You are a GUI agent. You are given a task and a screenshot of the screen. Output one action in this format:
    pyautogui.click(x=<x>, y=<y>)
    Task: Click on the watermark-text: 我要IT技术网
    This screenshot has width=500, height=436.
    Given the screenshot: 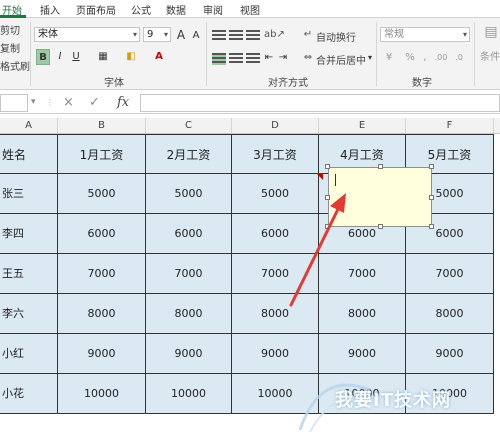 What is the action you would take?
    pyautogui.click(x=393, y=400)
    